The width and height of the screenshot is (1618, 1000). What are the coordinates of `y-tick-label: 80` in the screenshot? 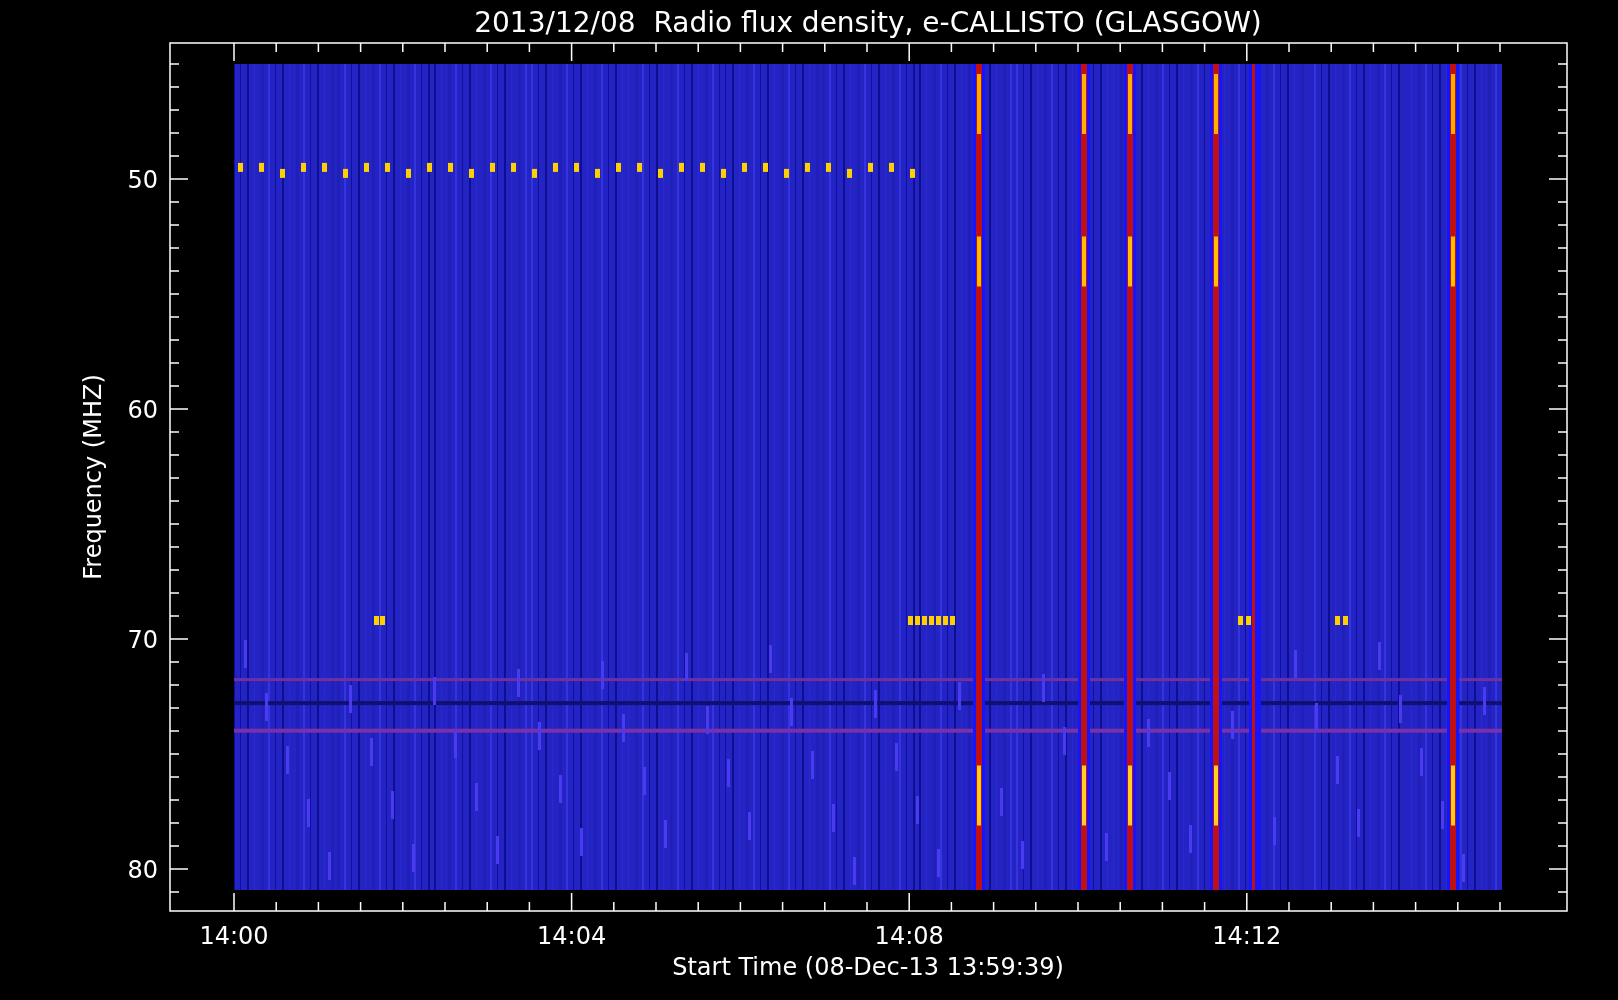 It's located at (142, 870).